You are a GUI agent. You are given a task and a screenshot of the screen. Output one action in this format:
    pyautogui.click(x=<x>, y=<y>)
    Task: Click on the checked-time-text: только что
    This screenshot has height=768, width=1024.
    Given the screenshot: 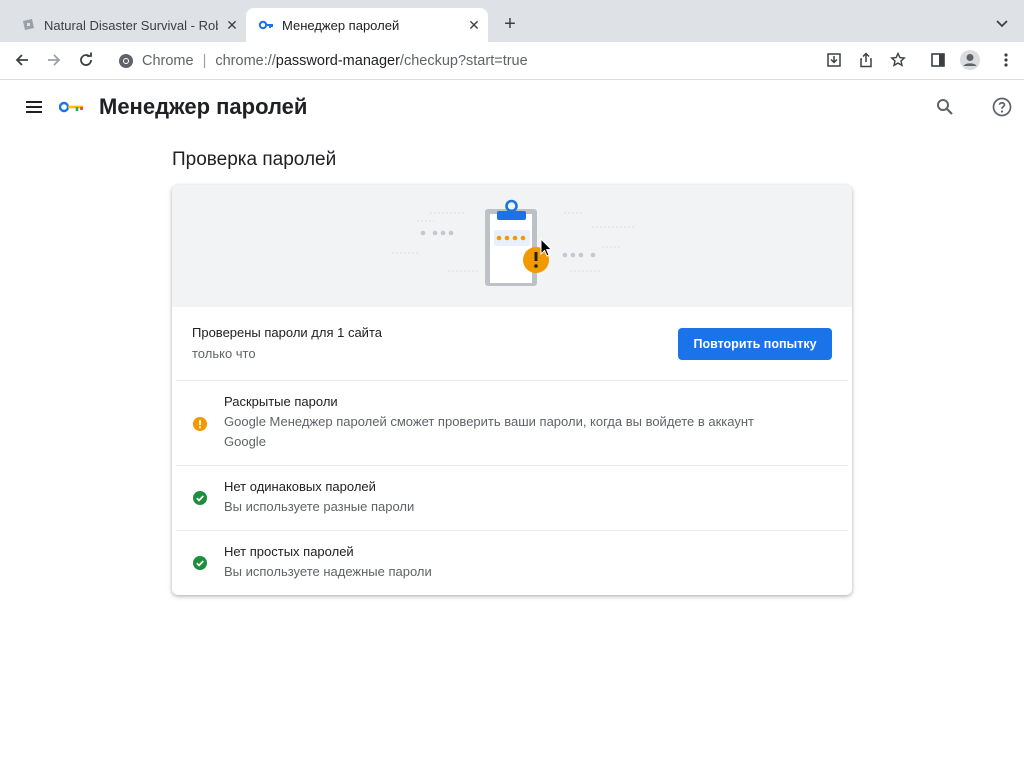 What is the action you would take?
    pyautogui.click(x=224, y=353)
    